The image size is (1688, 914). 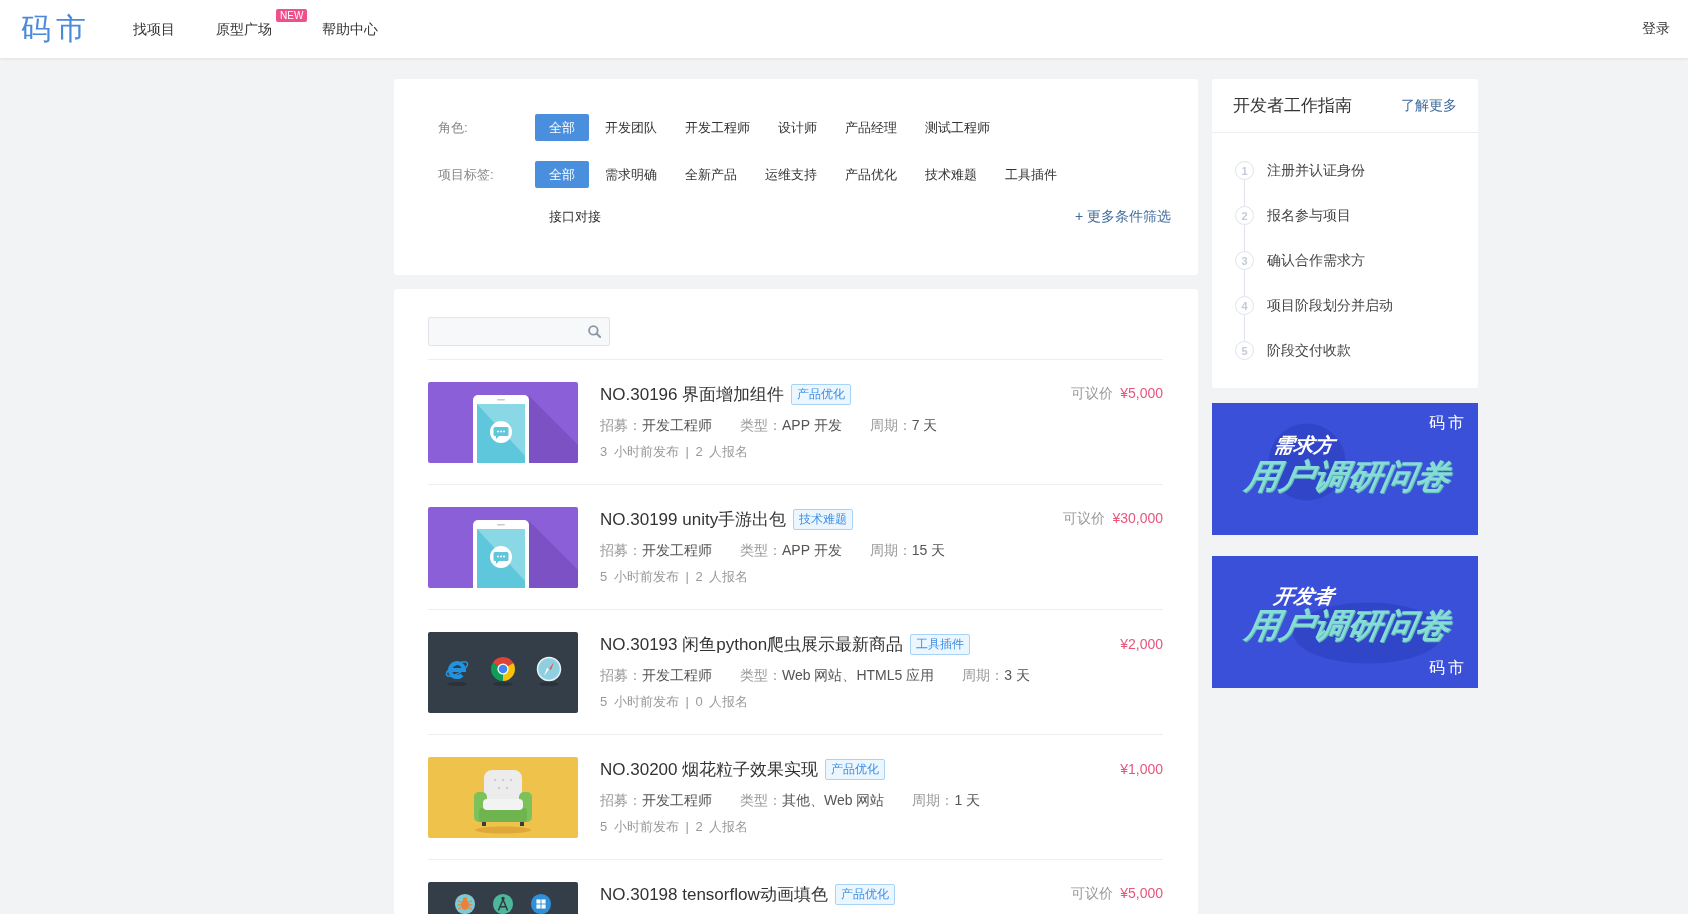 What do you see at coordinates (631, 127) in the screenshot?
I see `filter-option: 开发团队` at bounding box center [631, 127].